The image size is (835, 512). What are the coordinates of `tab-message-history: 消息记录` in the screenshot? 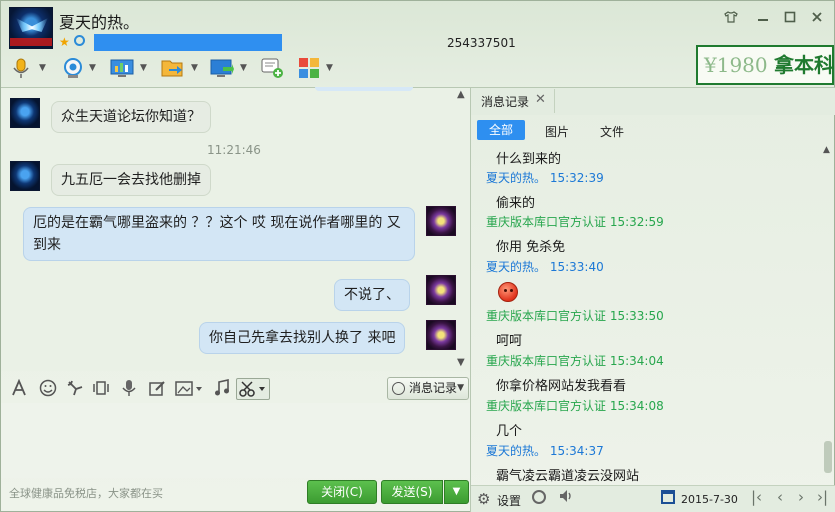 It's located at (505, 101).